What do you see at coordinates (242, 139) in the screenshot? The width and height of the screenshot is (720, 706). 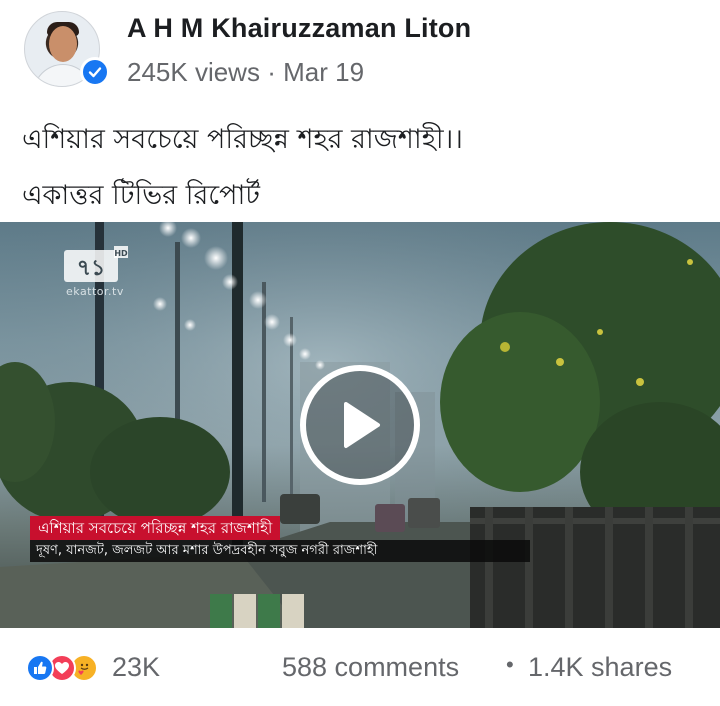 I see `caption-line: এশিয়ার সবচেয়ে পরিচ্ছন্ন শহর রাজশাহী।।` at bounding box center [242, 139].